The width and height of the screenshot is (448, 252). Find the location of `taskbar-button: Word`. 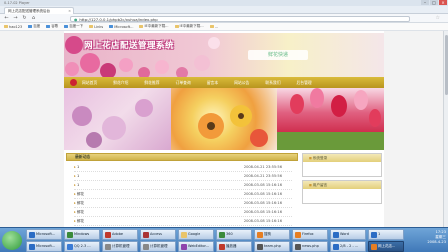

taskbar-button: Word is located at coordinates (348, 234).